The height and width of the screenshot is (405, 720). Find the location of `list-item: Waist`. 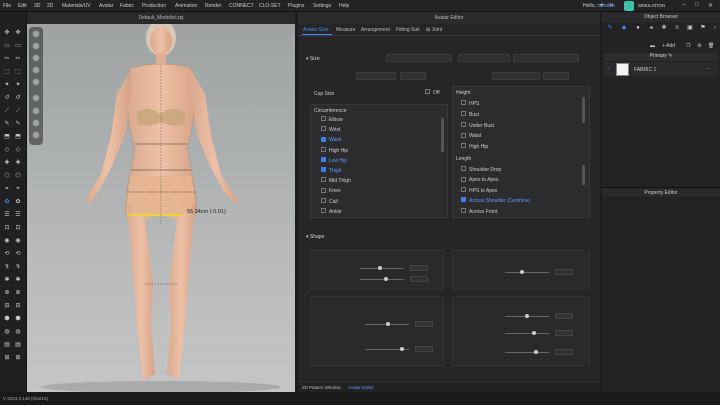

list-item: Waist is located at coordinates (471, 135).